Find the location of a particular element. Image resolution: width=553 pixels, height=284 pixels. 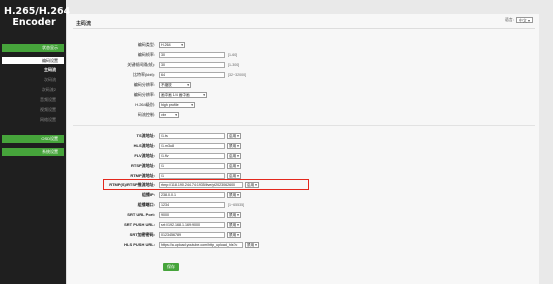

sidebar-item-status: 状态显示 is located at coordinates (33, 48).